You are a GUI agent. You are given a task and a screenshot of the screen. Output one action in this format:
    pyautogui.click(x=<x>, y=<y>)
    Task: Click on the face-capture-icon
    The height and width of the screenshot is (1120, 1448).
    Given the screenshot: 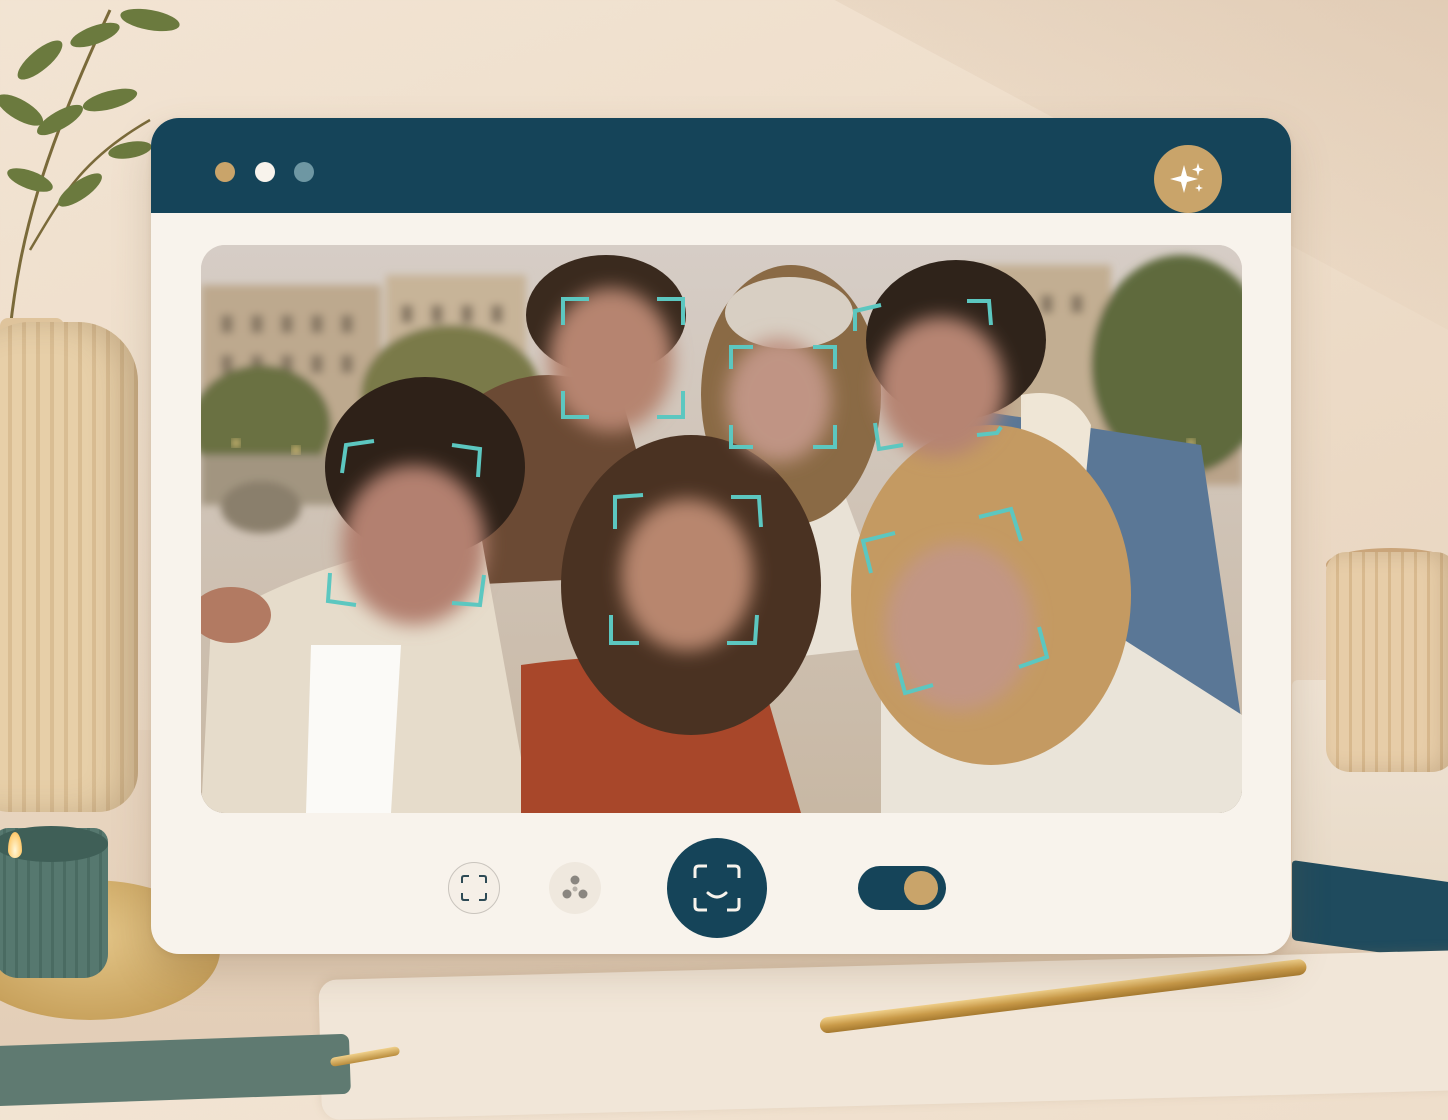 What is the action you would take?
    pyautogui.click(x=717, y=888)
    